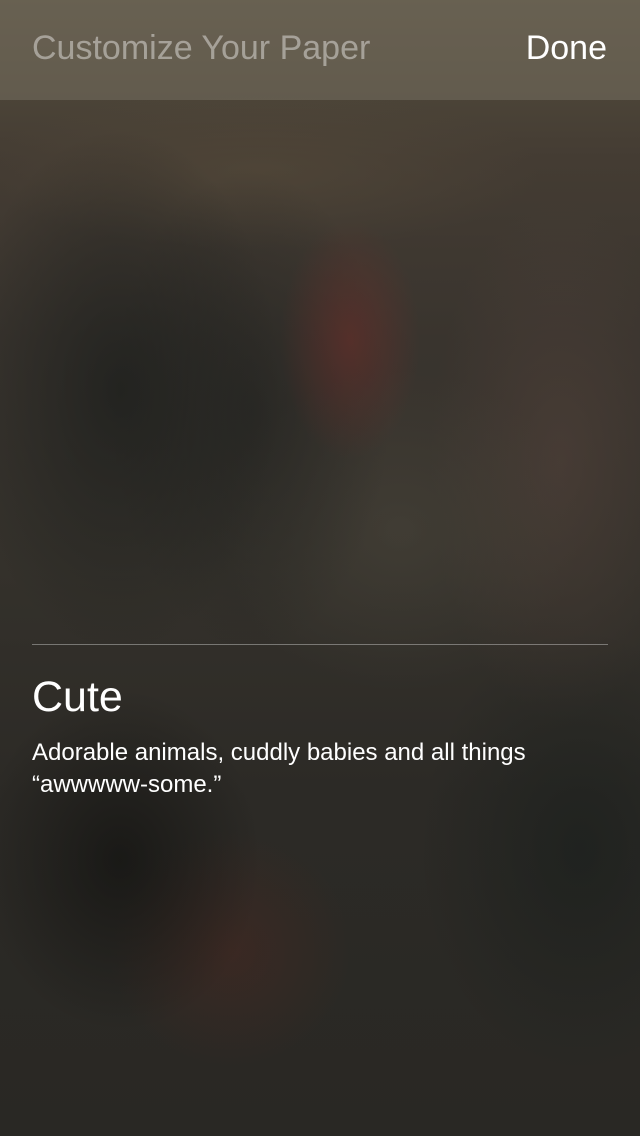  I want to click on done-button: Done, so click(566, 48).